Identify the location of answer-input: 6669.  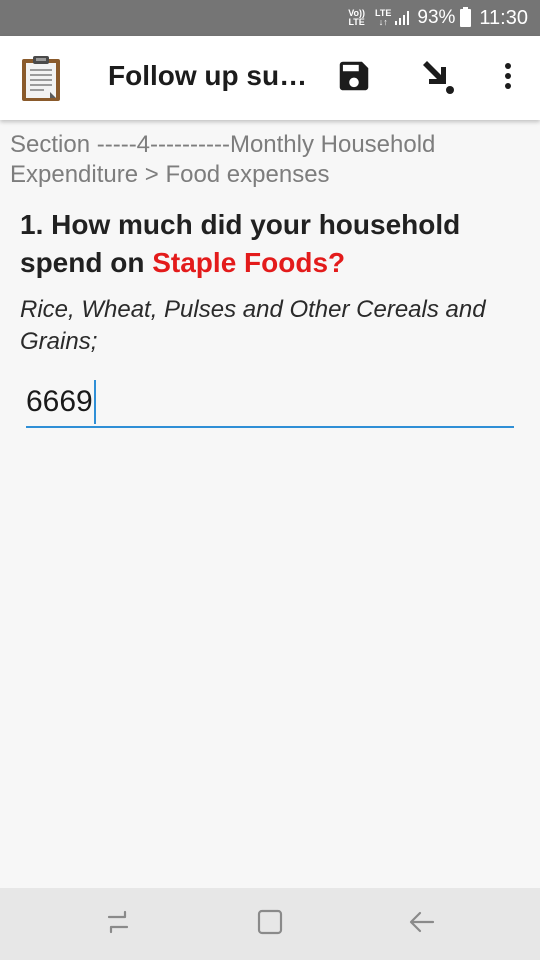
(270, 400).